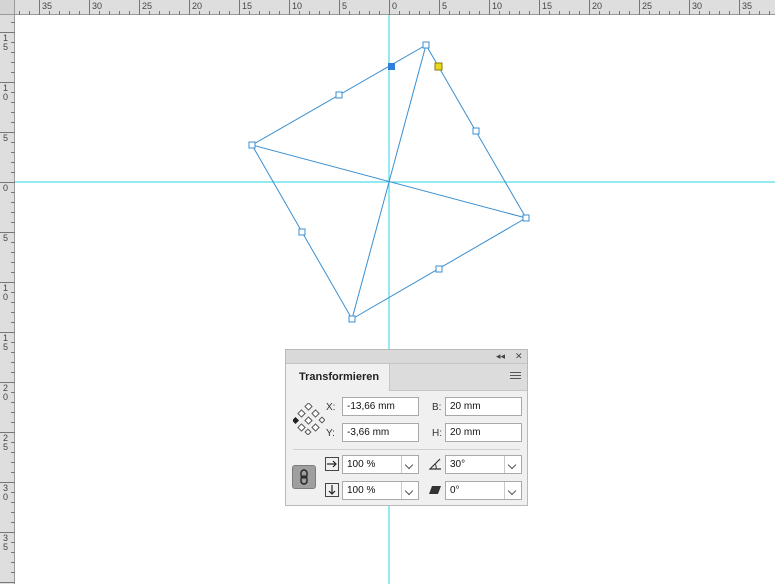 The image size is (775, 584). What do you see at coordinates (6, 442) in the screenshot?
I see `ruler-label: 2 5` at bounding box center [6, 442].